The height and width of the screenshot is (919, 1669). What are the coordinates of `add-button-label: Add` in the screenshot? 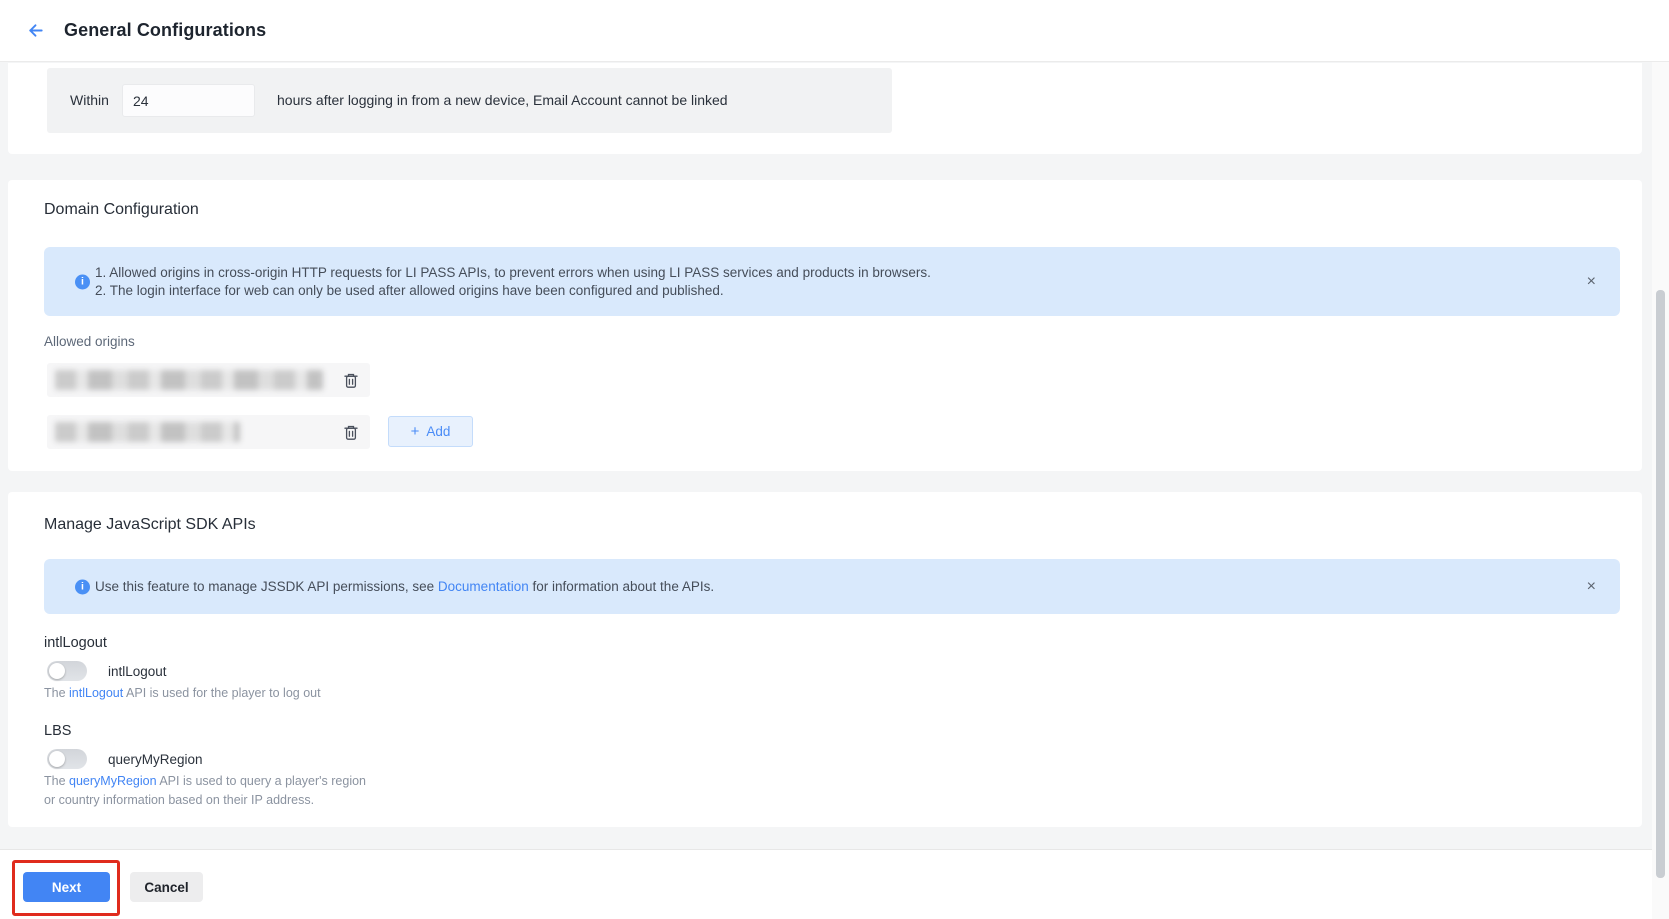 It's located at (438, 431).